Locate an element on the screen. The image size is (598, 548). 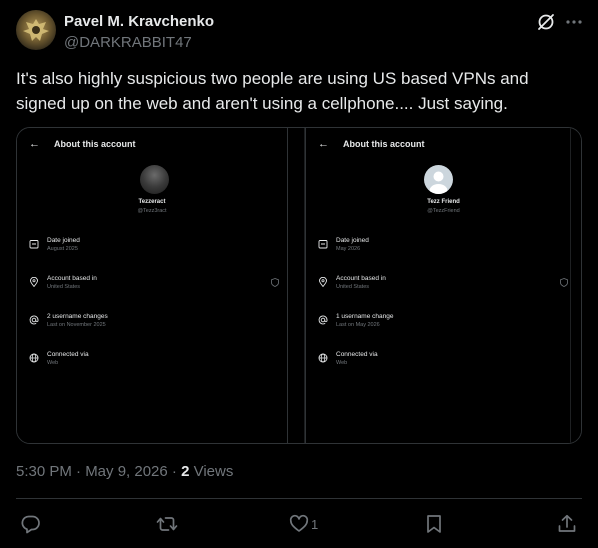
like-count: 1 is located at coordinates (315, 524).